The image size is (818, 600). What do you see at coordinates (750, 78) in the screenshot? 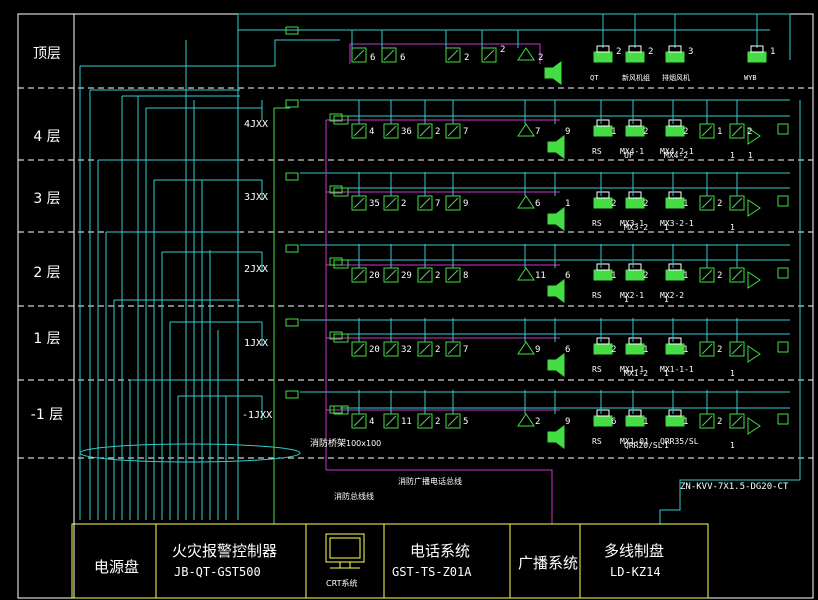
I see `roof-device-label: WYB` at bounding box center [750, 78].